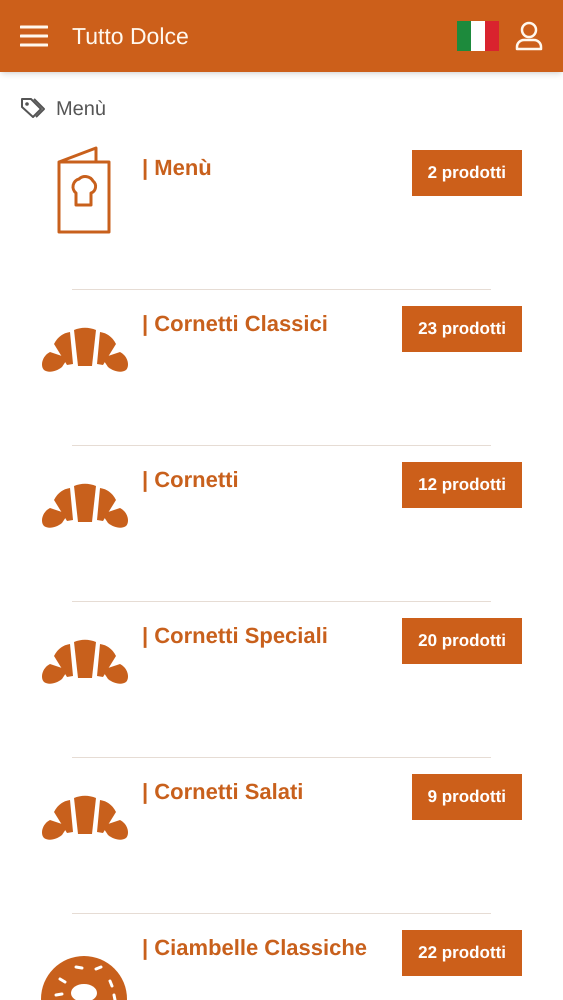  What do you see at coordinates (34, 109) in the screenshot?
I see `tag-icon` at bounding box center [34, 109].